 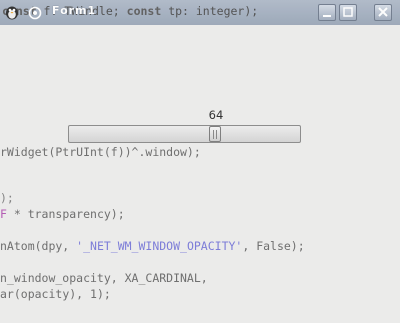 I want to click on maximize-icon, so click(x=348, y=12).